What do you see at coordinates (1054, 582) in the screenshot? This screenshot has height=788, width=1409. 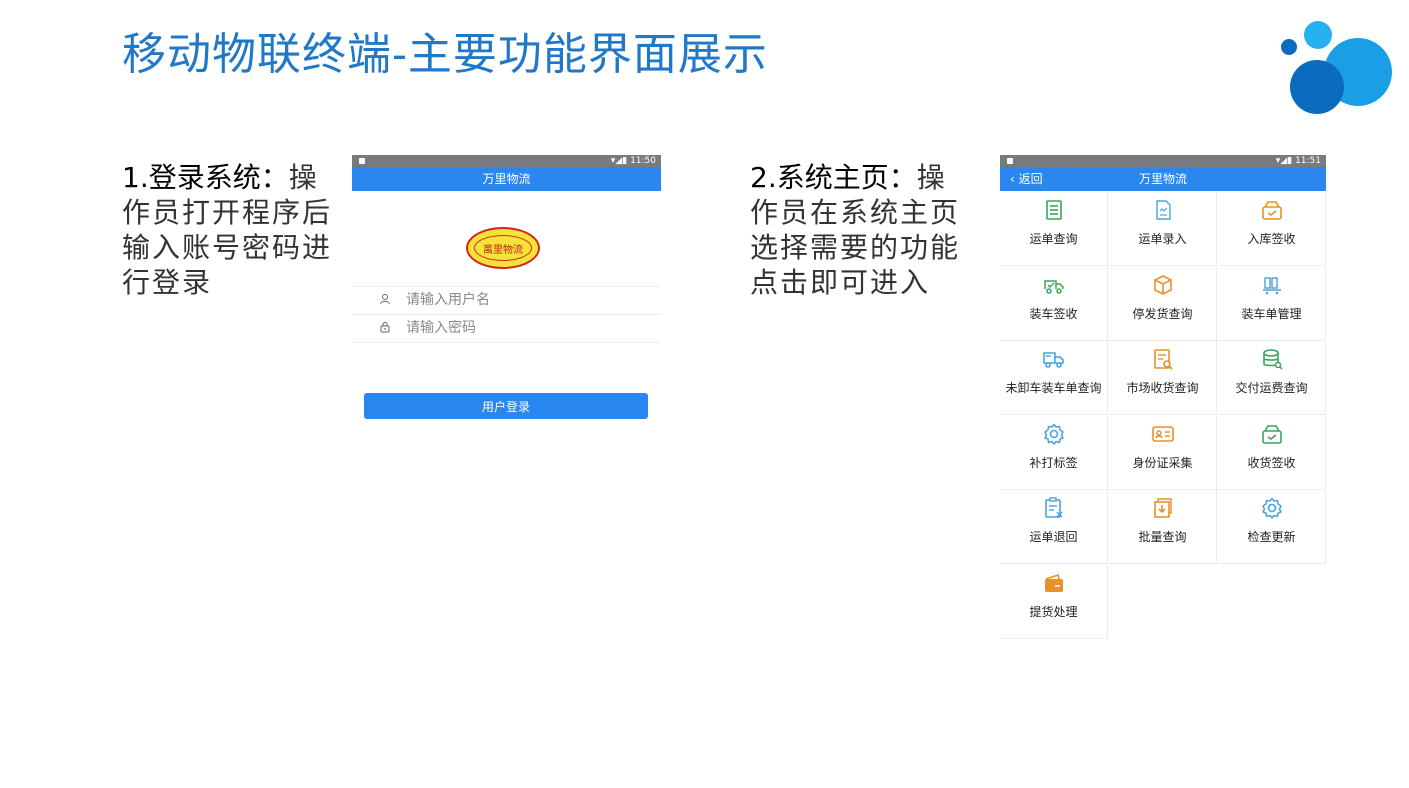 I see `wallet-icon` at bounding box center [1054, 582].